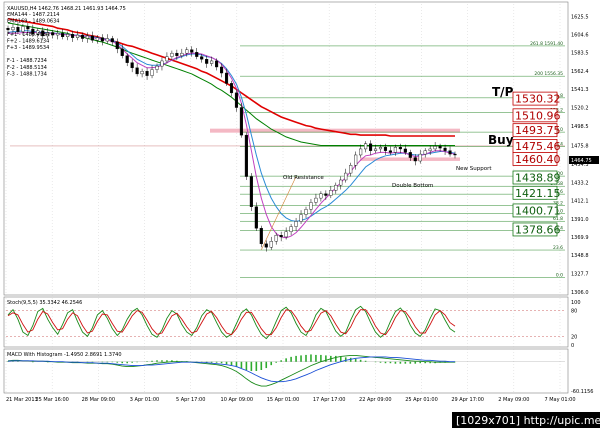 The height and width of the screenshot is (428, 600). I want to click on resistance-label: 1475.46, so click(538, 146).